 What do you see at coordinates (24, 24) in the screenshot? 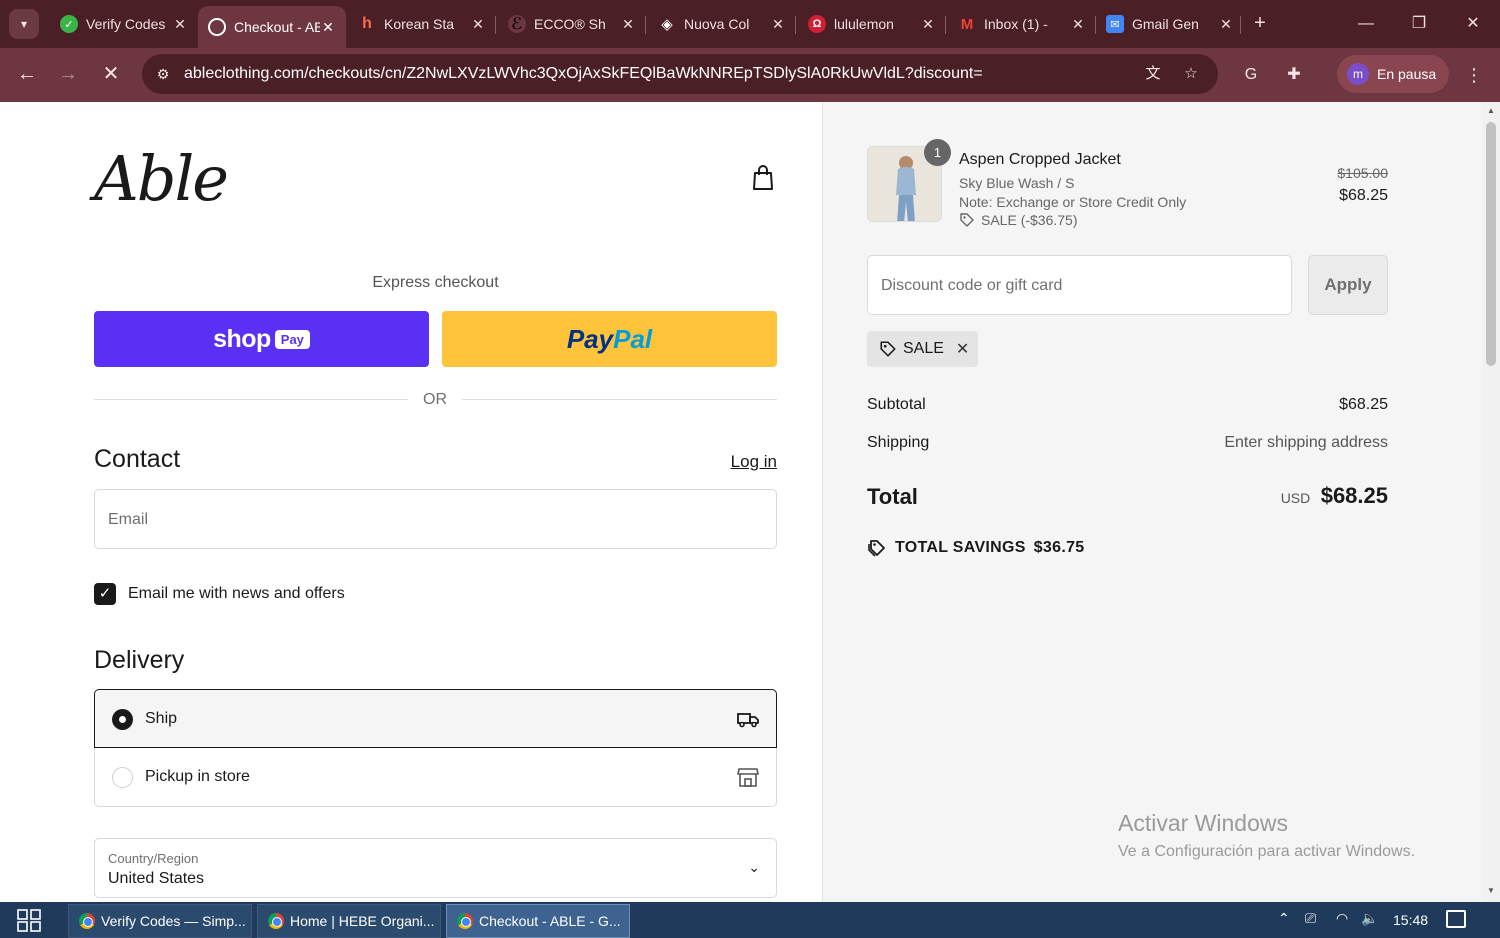
I see `tab-search-button: ▾` at bounding box center [24, 24].